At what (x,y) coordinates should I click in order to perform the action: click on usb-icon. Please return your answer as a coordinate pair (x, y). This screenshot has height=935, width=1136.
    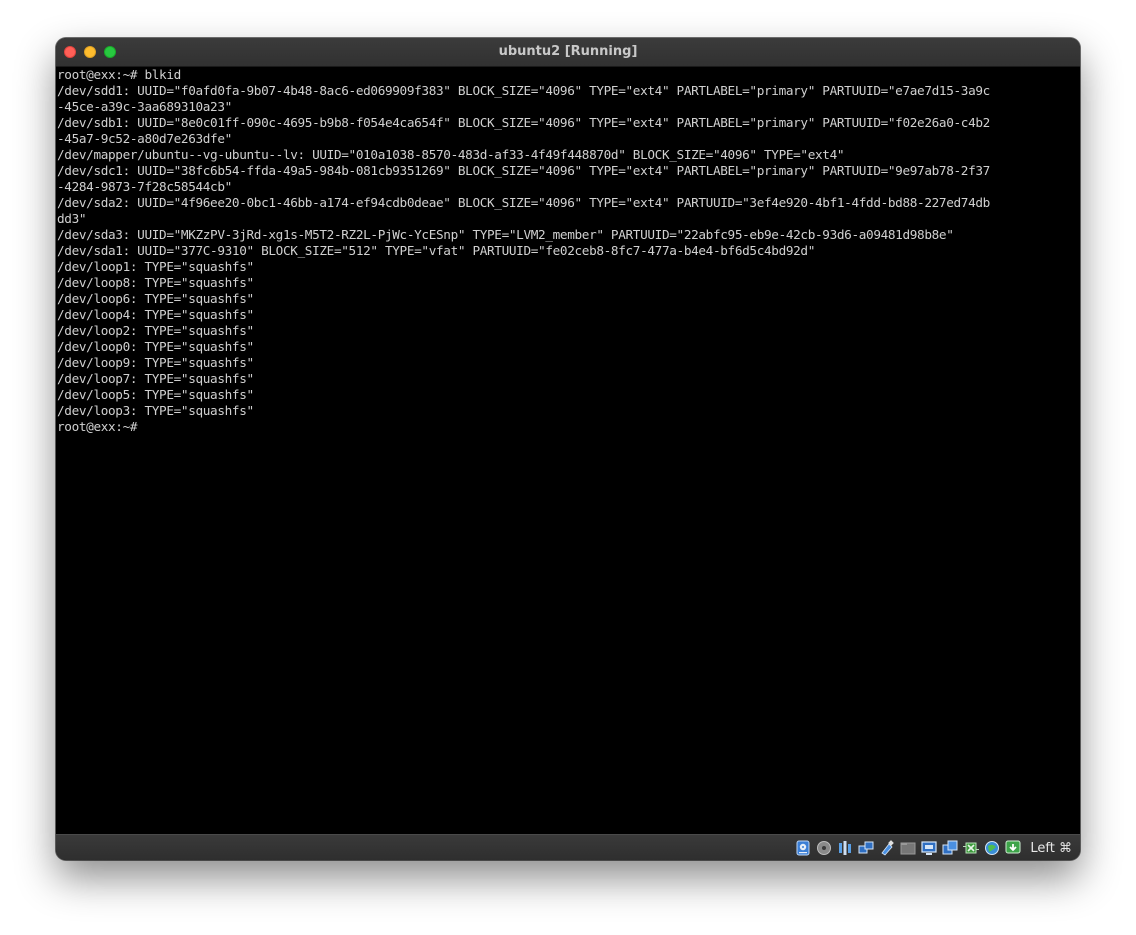
    Looking at the image, I should click on (887, 848).